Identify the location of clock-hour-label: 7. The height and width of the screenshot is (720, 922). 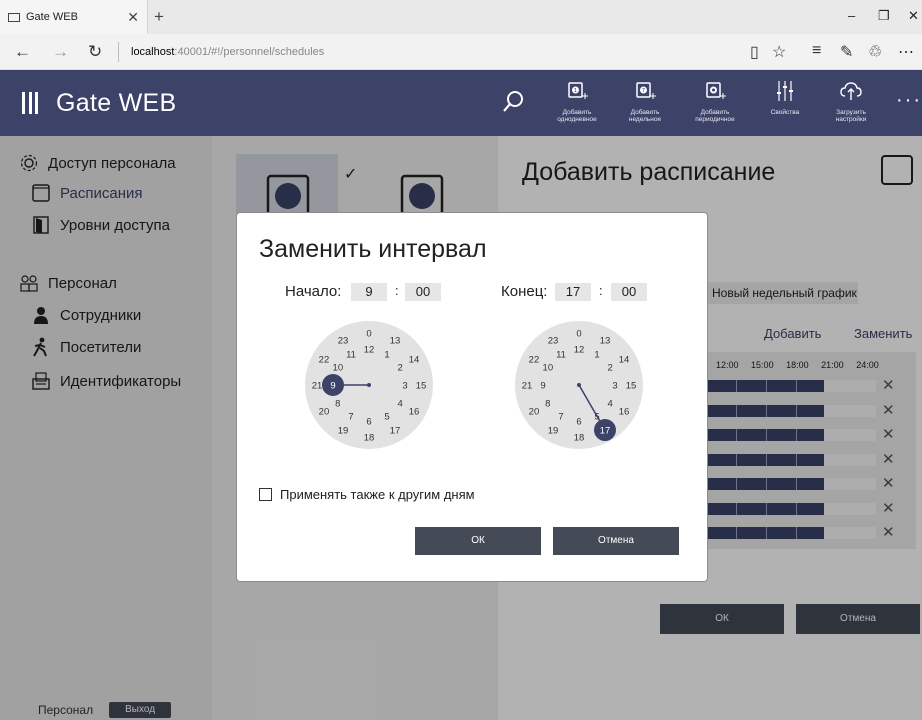
(350, 417).